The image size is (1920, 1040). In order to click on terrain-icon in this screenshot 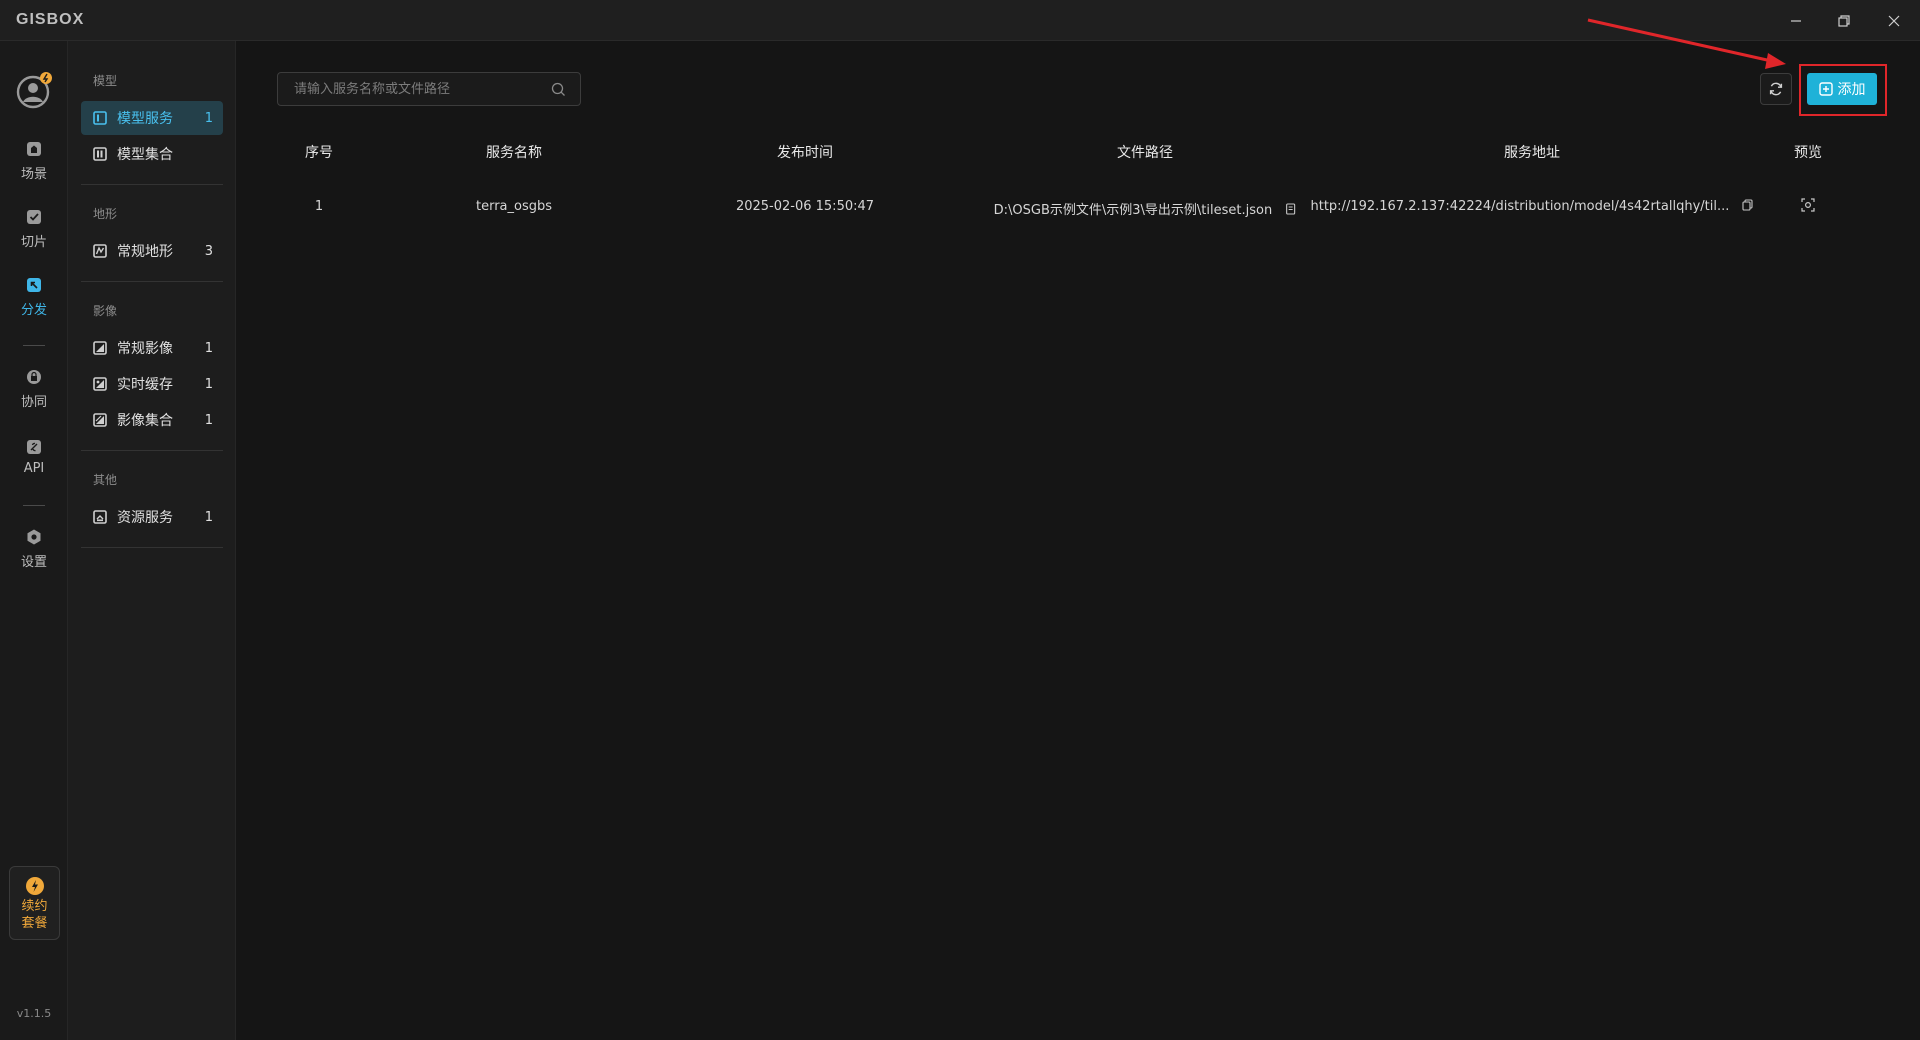, I will do `click(100, 251)`.